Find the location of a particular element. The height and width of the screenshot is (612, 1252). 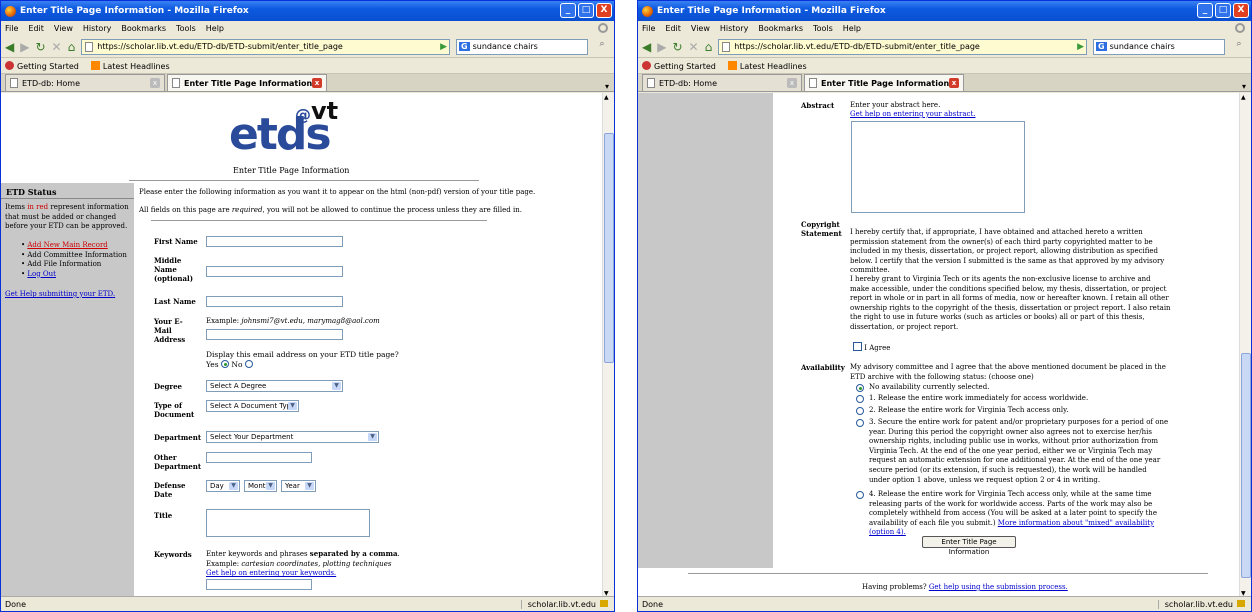

abstract-label: Abstract is located at coordinates (818, 105).